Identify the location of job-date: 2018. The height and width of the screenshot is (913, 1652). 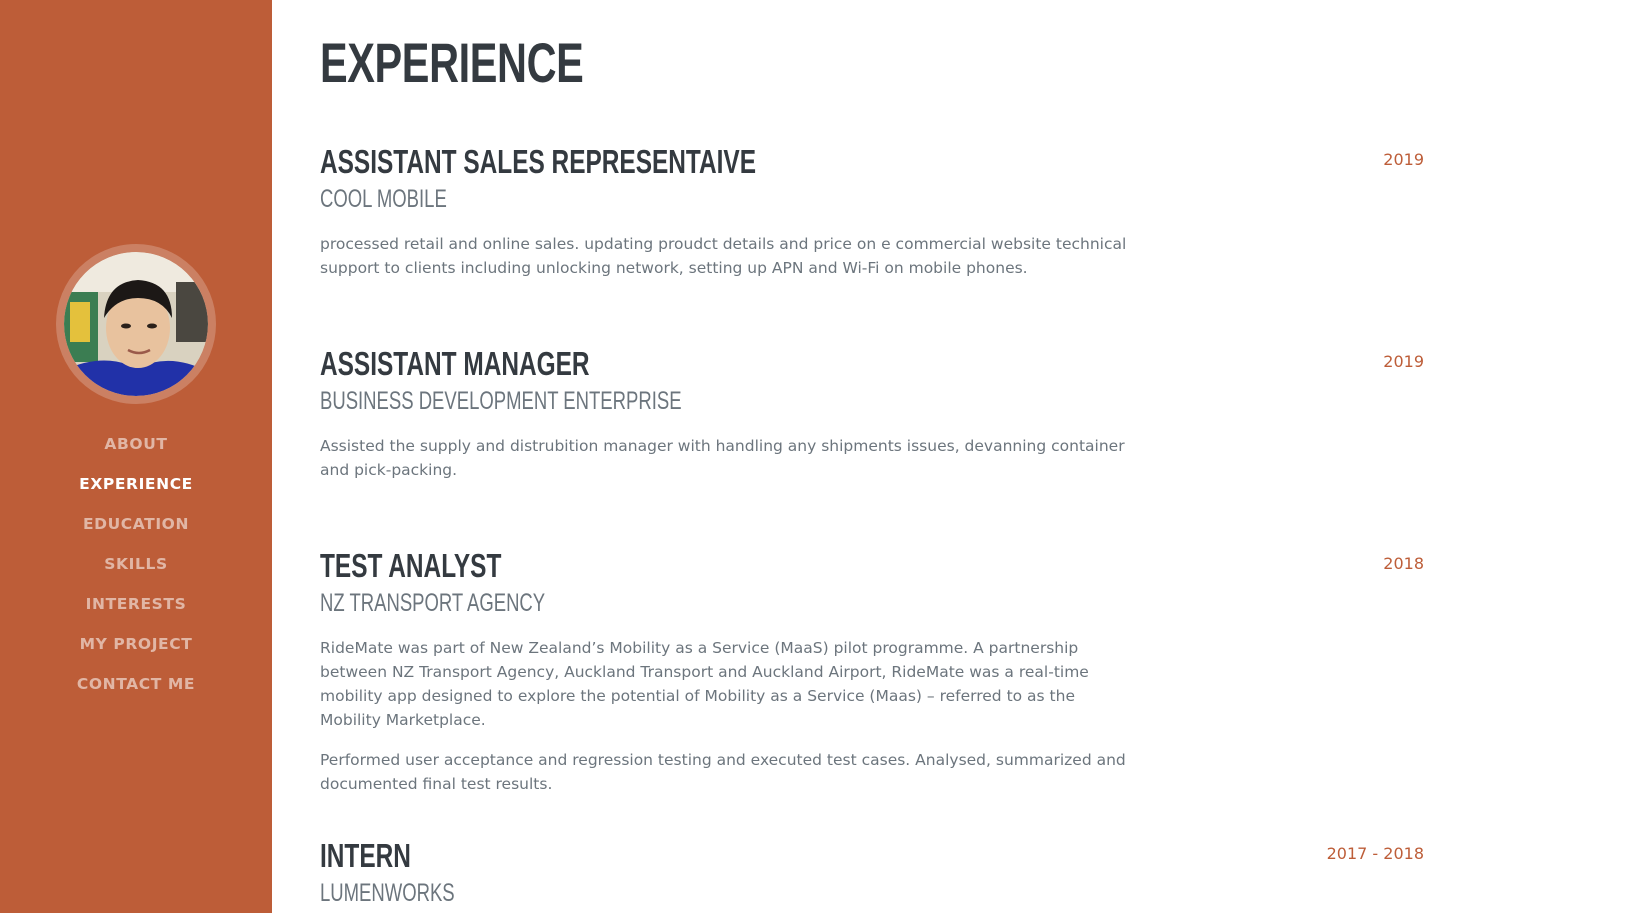
(1403, 563).